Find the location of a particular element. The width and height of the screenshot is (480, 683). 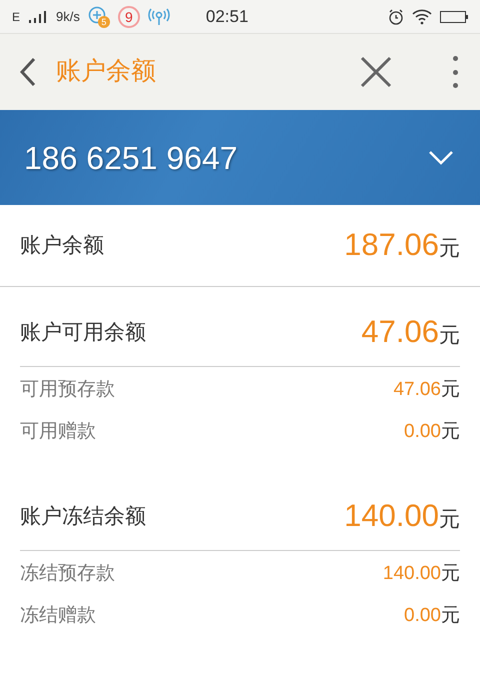

network-speed: 9k/s is located at coordinates (68, 17).